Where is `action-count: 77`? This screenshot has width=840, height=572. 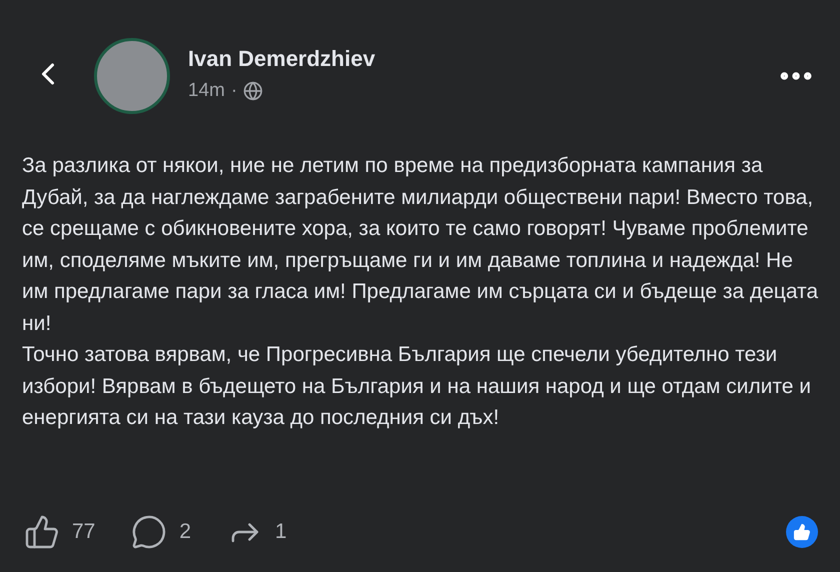
action-count: 77 is located at coordinates (84, 532).